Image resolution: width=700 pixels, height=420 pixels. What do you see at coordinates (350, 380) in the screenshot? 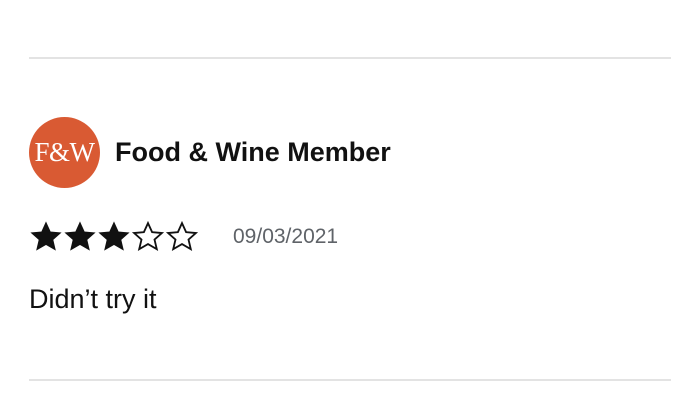
I see `bottom-divider` at bounding box center [350, 380].